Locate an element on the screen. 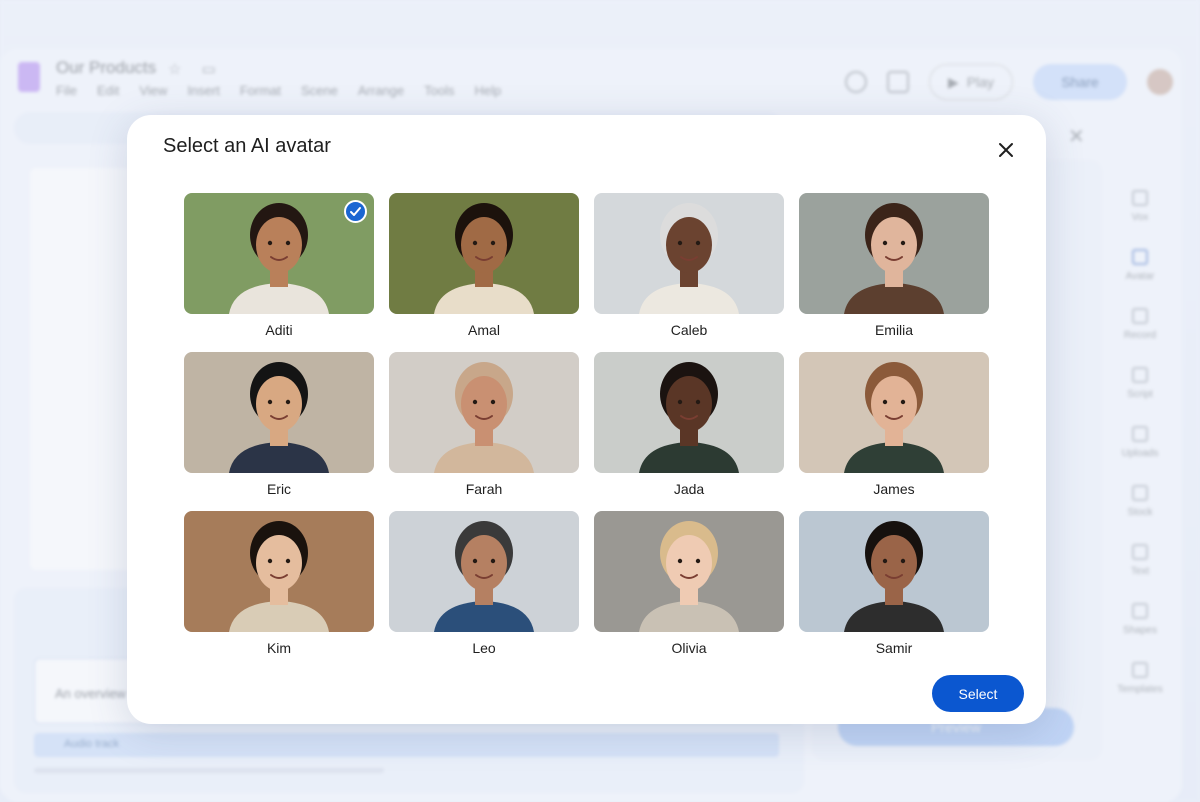 Image resolution: width=1200 pixels, height=802 pixels. avatar-option-farah: Farah is located at coordinates (484, 424).